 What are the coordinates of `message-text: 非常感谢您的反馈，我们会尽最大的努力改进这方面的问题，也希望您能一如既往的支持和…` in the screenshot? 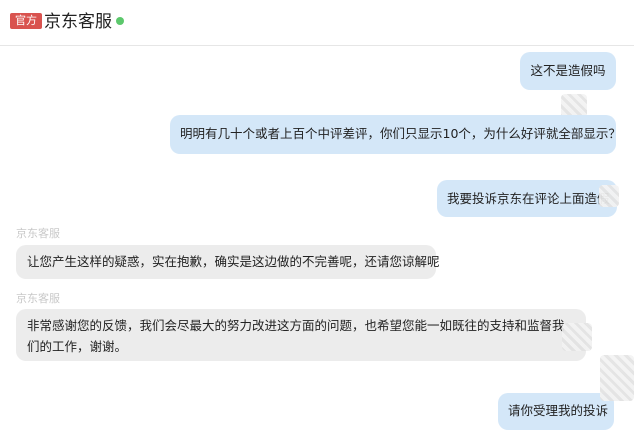 It's located at (296, 336).